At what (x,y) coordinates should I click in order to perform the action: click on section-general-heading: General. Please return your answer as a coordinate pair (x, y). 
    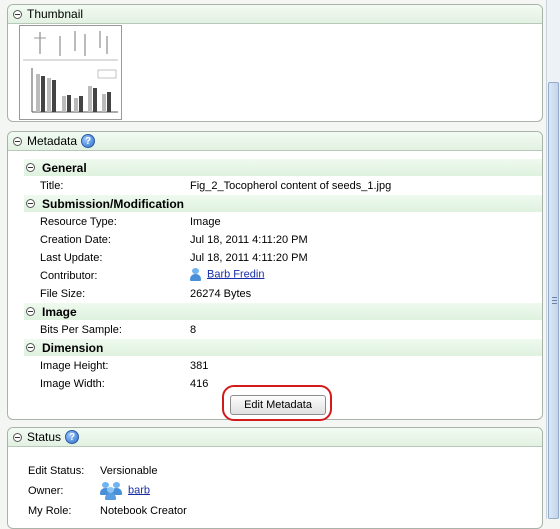
    Looking at the image, I should click on (64, 167).